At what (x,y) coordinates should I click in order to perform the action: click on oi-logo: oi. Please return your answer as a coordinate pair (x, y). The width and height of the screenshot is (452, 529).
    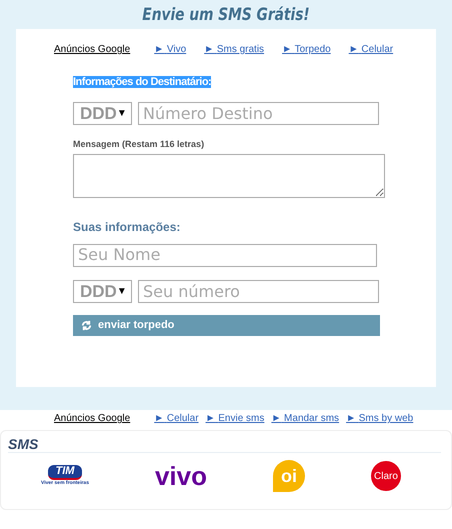
    Looking at the image, I should click on (288, 476).